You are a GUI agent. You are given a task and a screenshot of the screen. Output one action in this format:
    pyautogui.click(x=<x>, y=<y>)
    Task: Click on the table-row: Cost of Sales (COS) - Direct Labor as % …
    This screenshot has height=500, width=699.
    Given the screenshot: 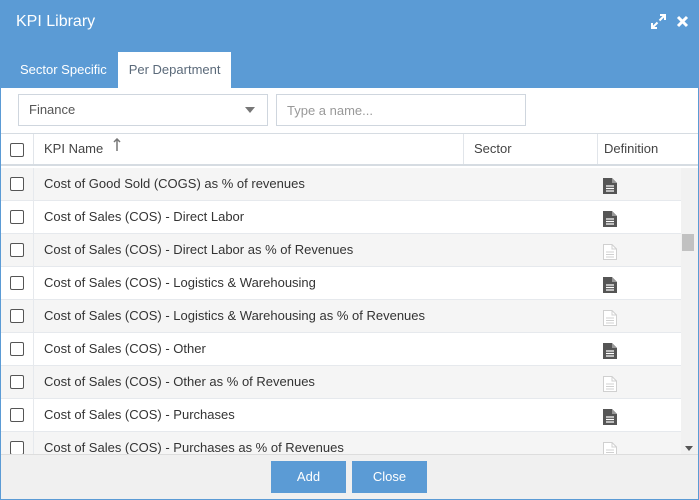 What is the action you would take?
    pyautogui.click(x=341, y=250)
    